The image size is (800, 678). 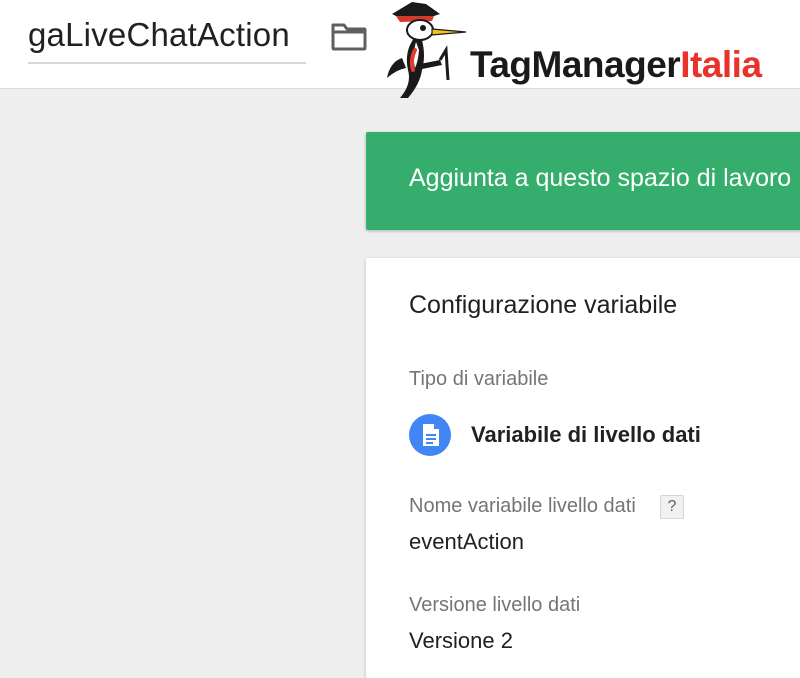 What do you see at coordinates (522, 506) in the screenshot?
I see `data-layer-variable-name-label: Nome variabile livello dati` at bounding box center [522, 506].